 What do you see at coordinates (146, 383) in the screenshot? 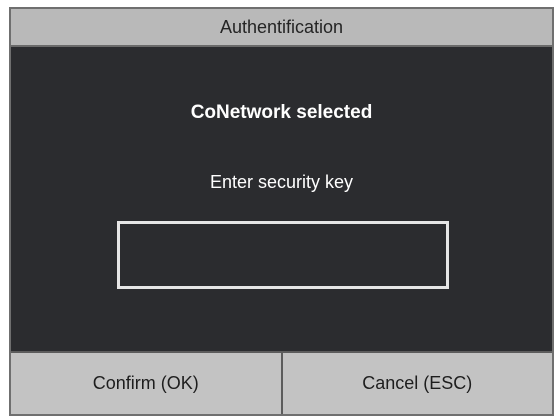
I see `confirm-button: Confirm (OK)` at bounding box center [146, 383].